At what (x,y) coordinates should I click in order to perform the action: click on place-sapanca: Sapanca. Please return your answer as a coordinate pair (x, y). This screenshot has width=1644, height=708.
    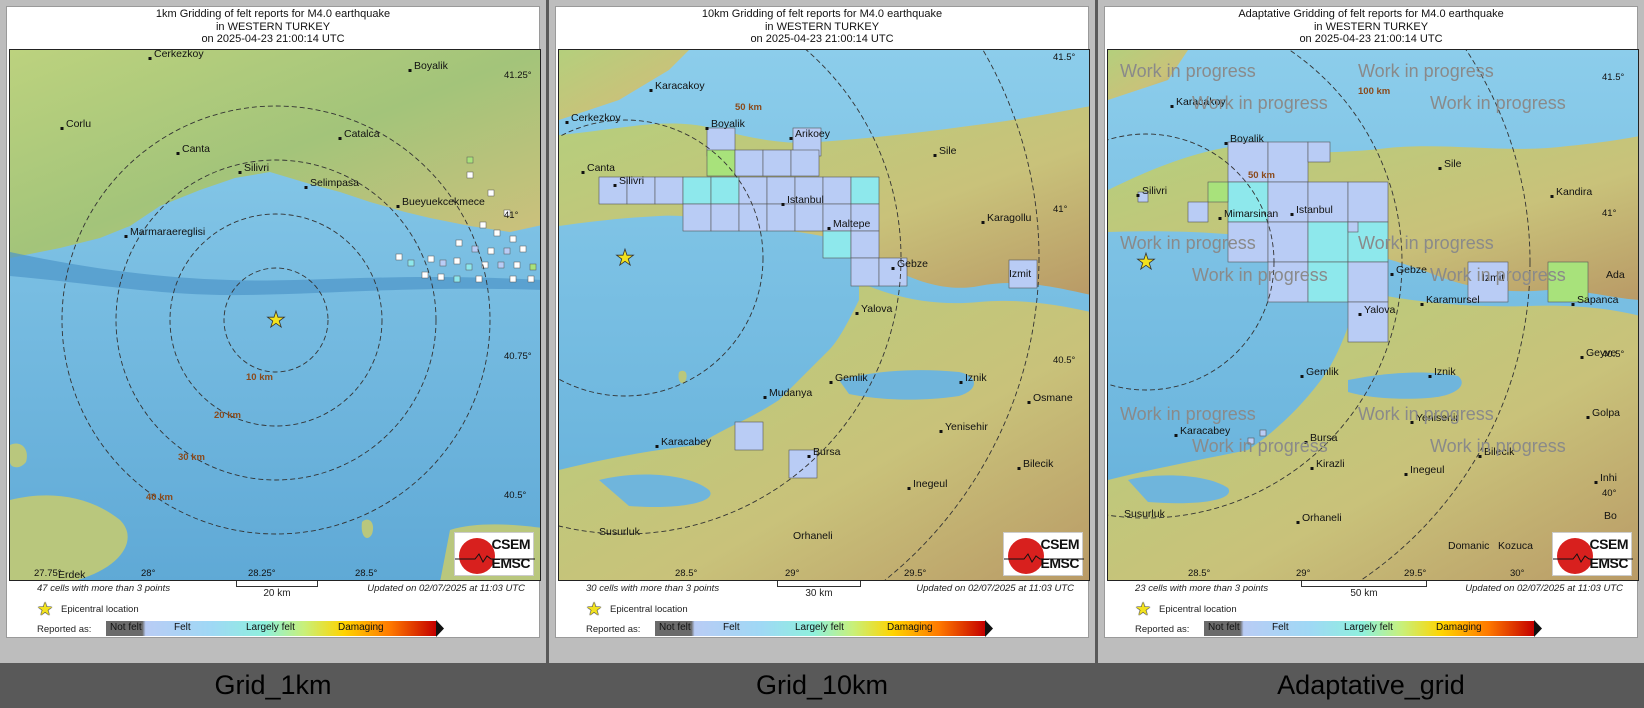
    Looking at the image, I should click on (1595, 300).